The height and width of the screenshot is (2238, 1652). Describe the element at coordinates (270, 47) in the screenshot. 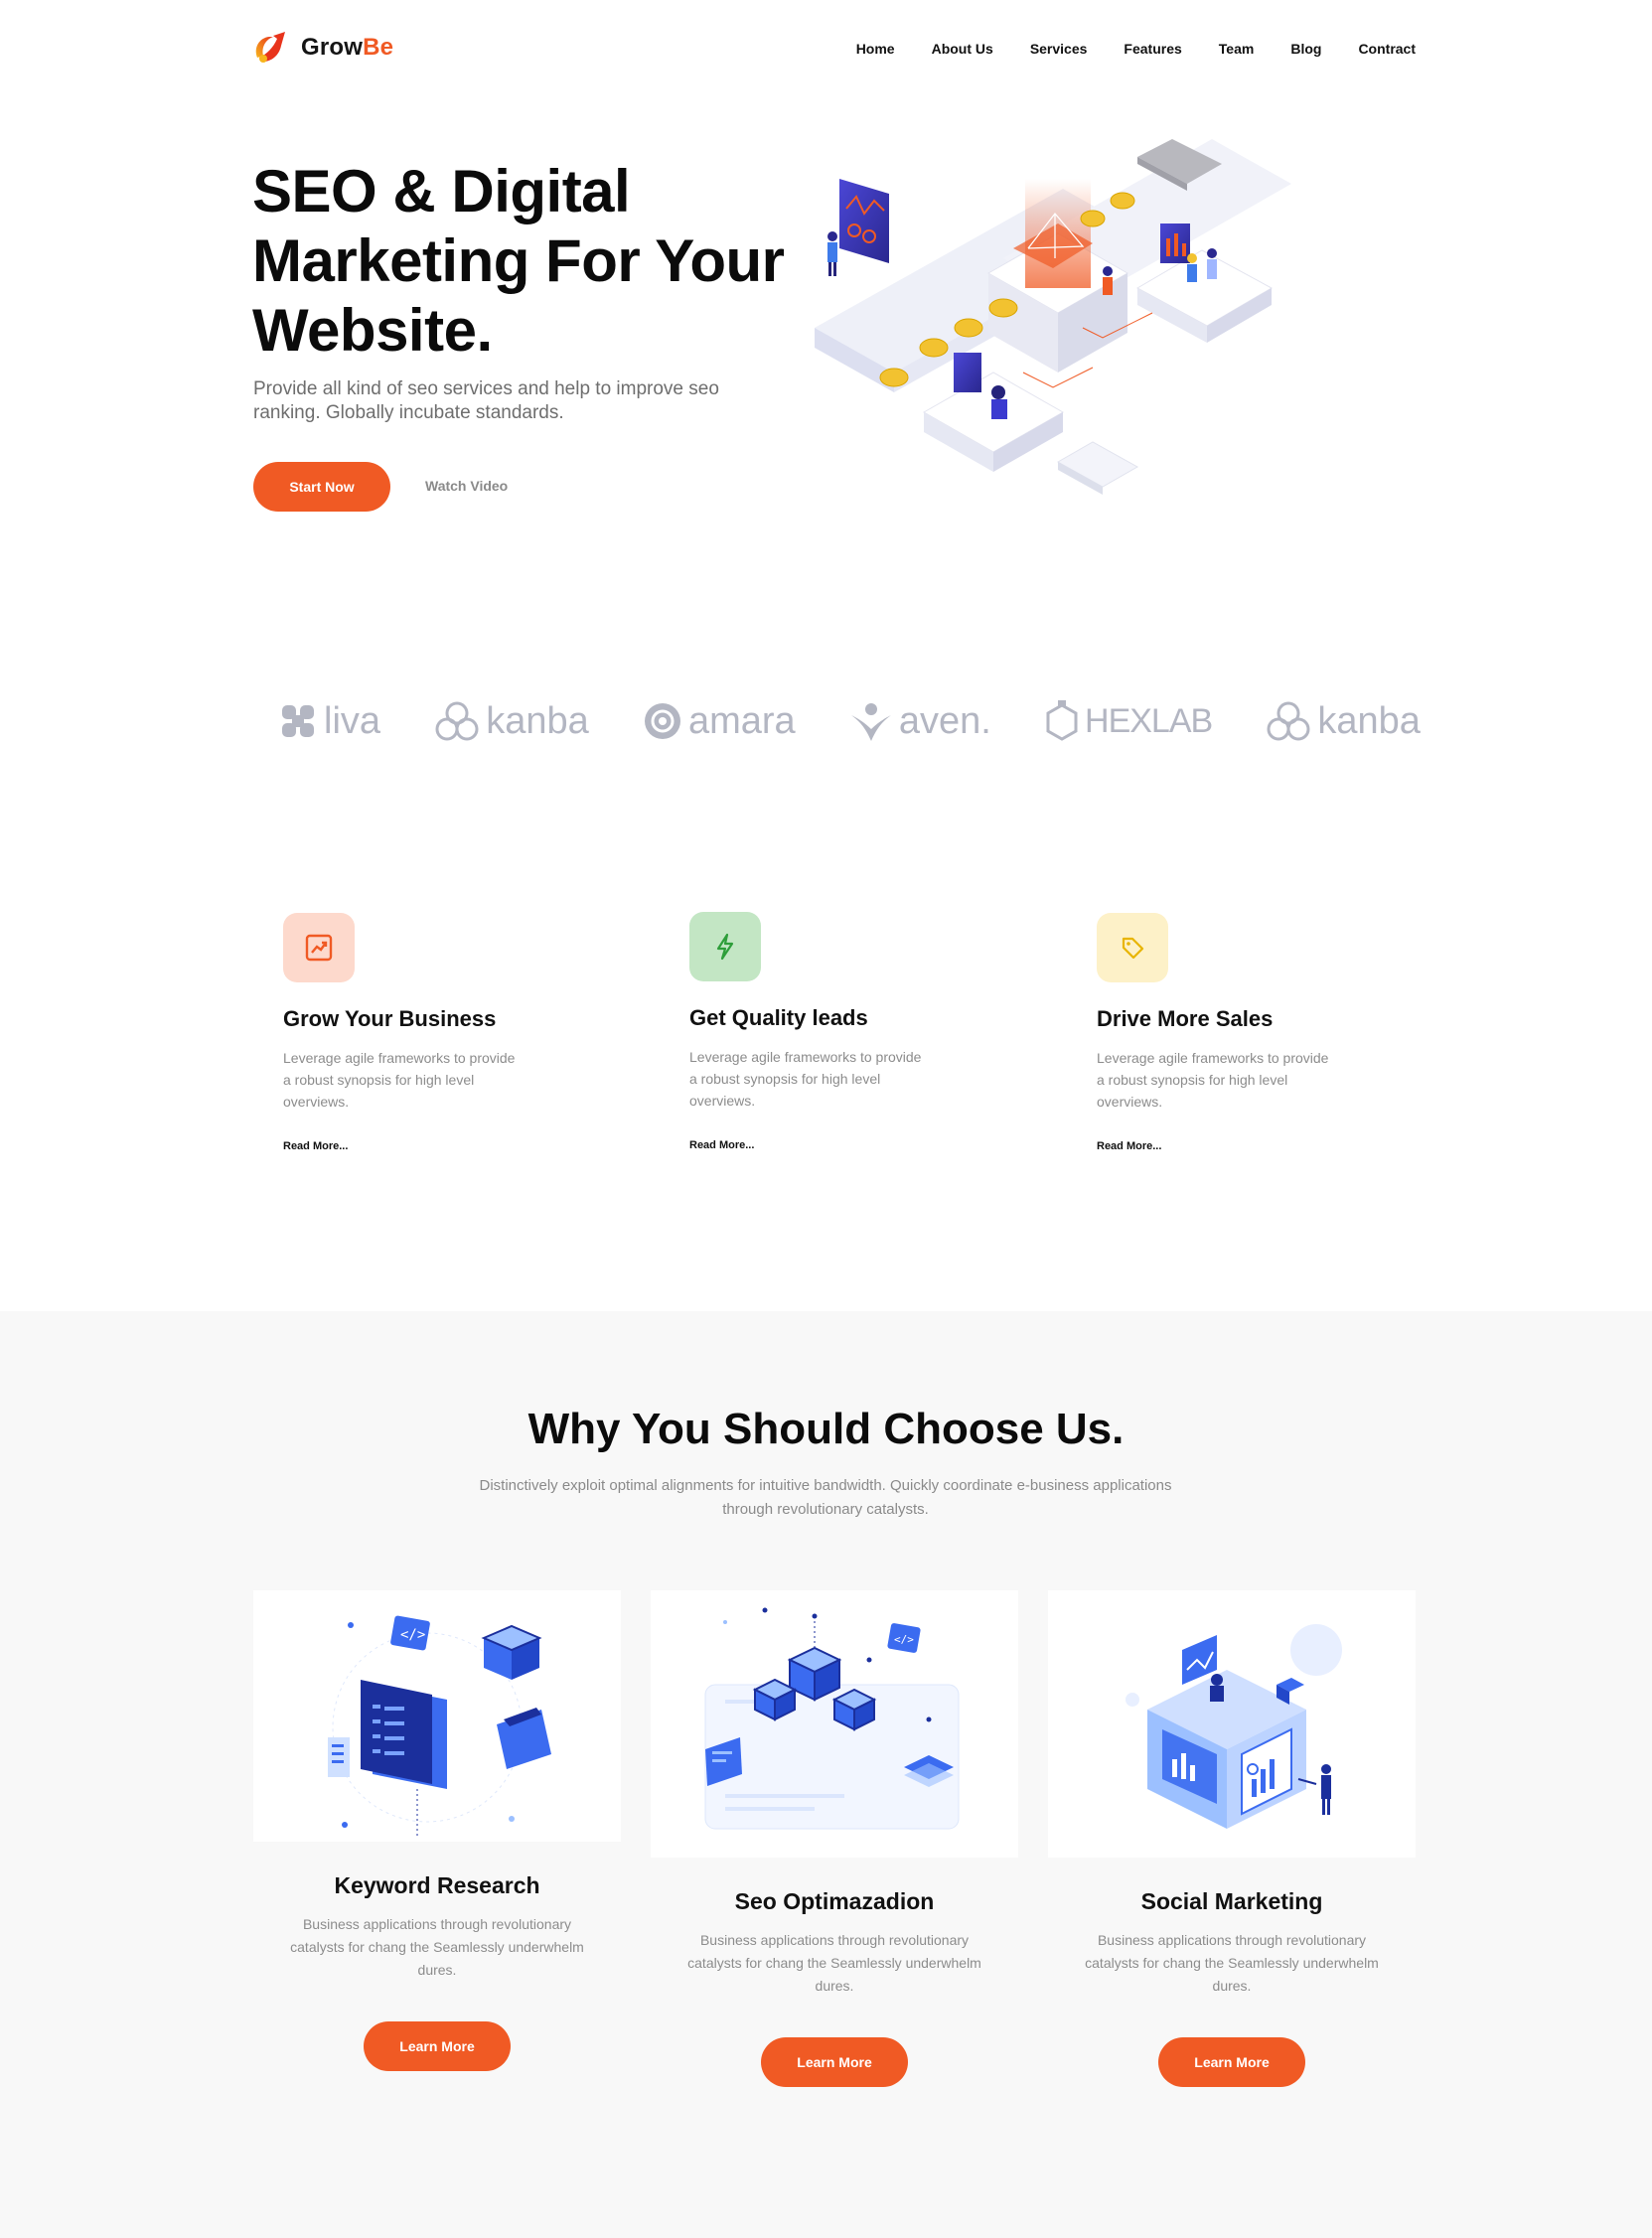

I see `rocket-logo-icon` at that location.